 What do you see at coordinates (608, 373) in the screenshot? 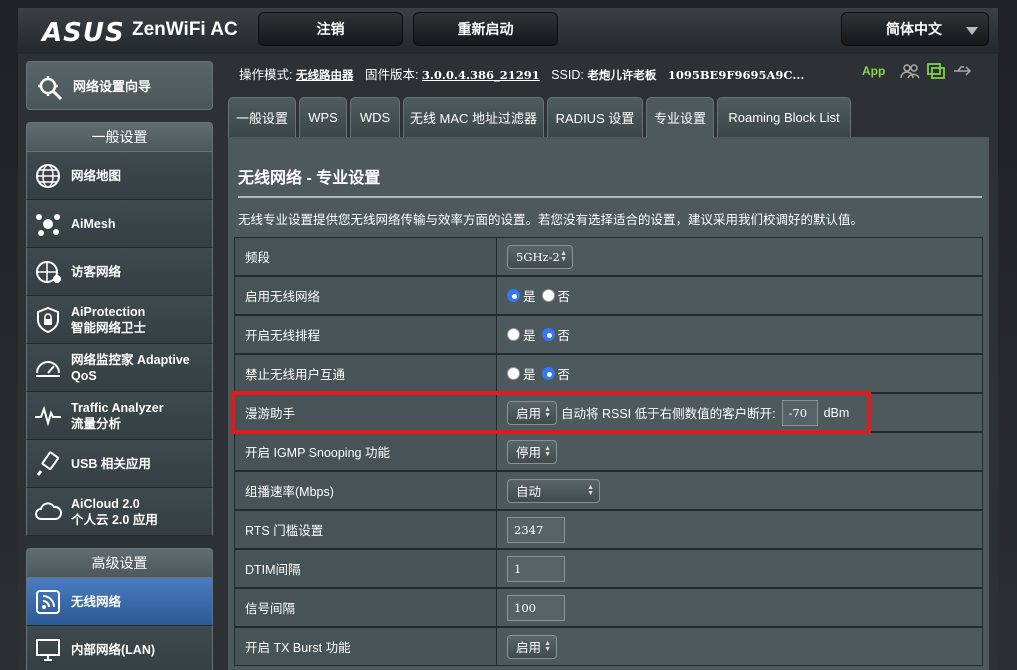
I see `table-row-ap-isolate: 禁止无线用户互通 是 否` at bounding box center [608, 373].